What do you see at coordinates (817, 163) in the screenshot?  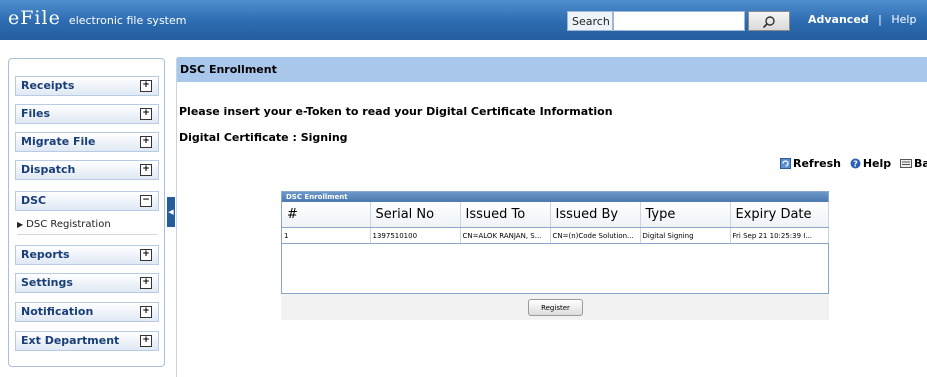 I see `refresh-label: Refresh` at bounding box center [817, 163].